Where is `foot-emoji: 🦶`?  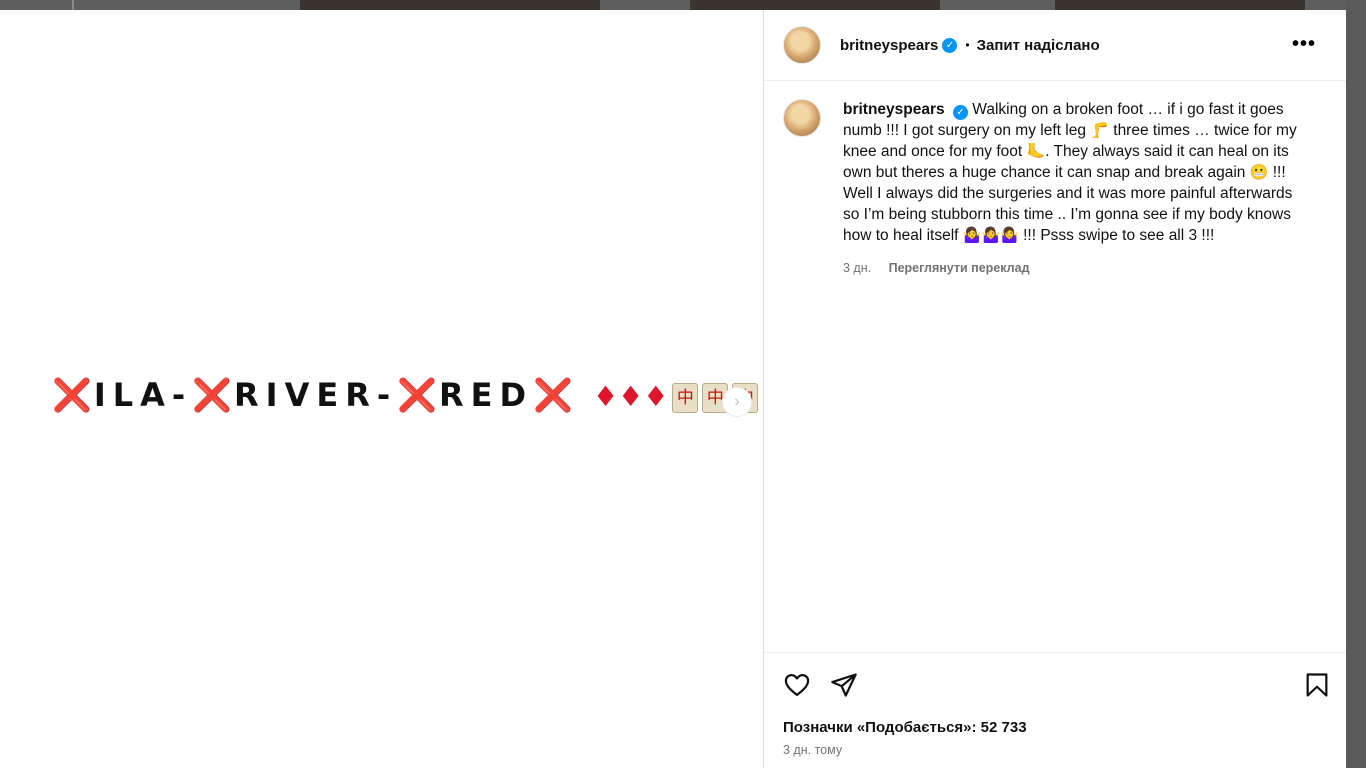
foot-emoji: 🦶 is located at coordinates (1036, 151).